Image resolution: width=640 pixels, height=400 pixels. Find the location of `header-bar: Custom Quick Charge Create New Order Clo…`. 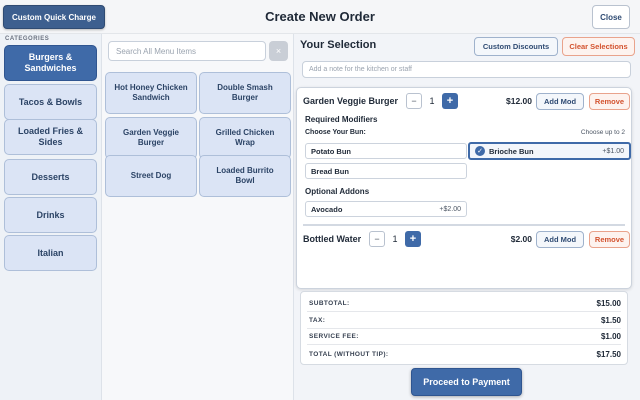

header-bar: Custom Quick Charge Create New Order Clo… is located at coordinates (320, 17).